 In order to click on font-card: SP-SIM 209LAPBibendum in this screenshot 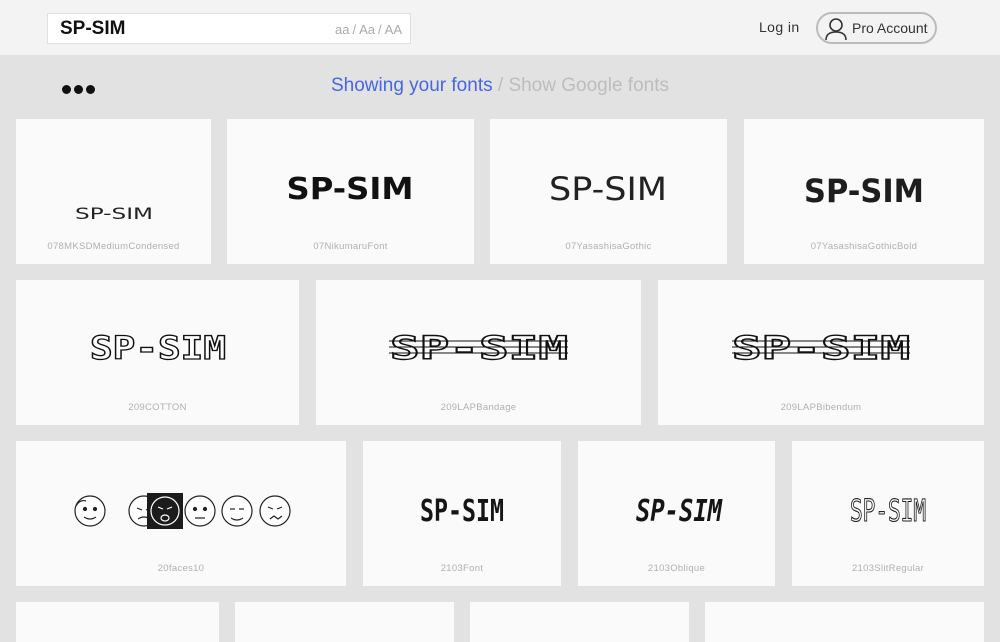, I will do `click(821, 352)`.